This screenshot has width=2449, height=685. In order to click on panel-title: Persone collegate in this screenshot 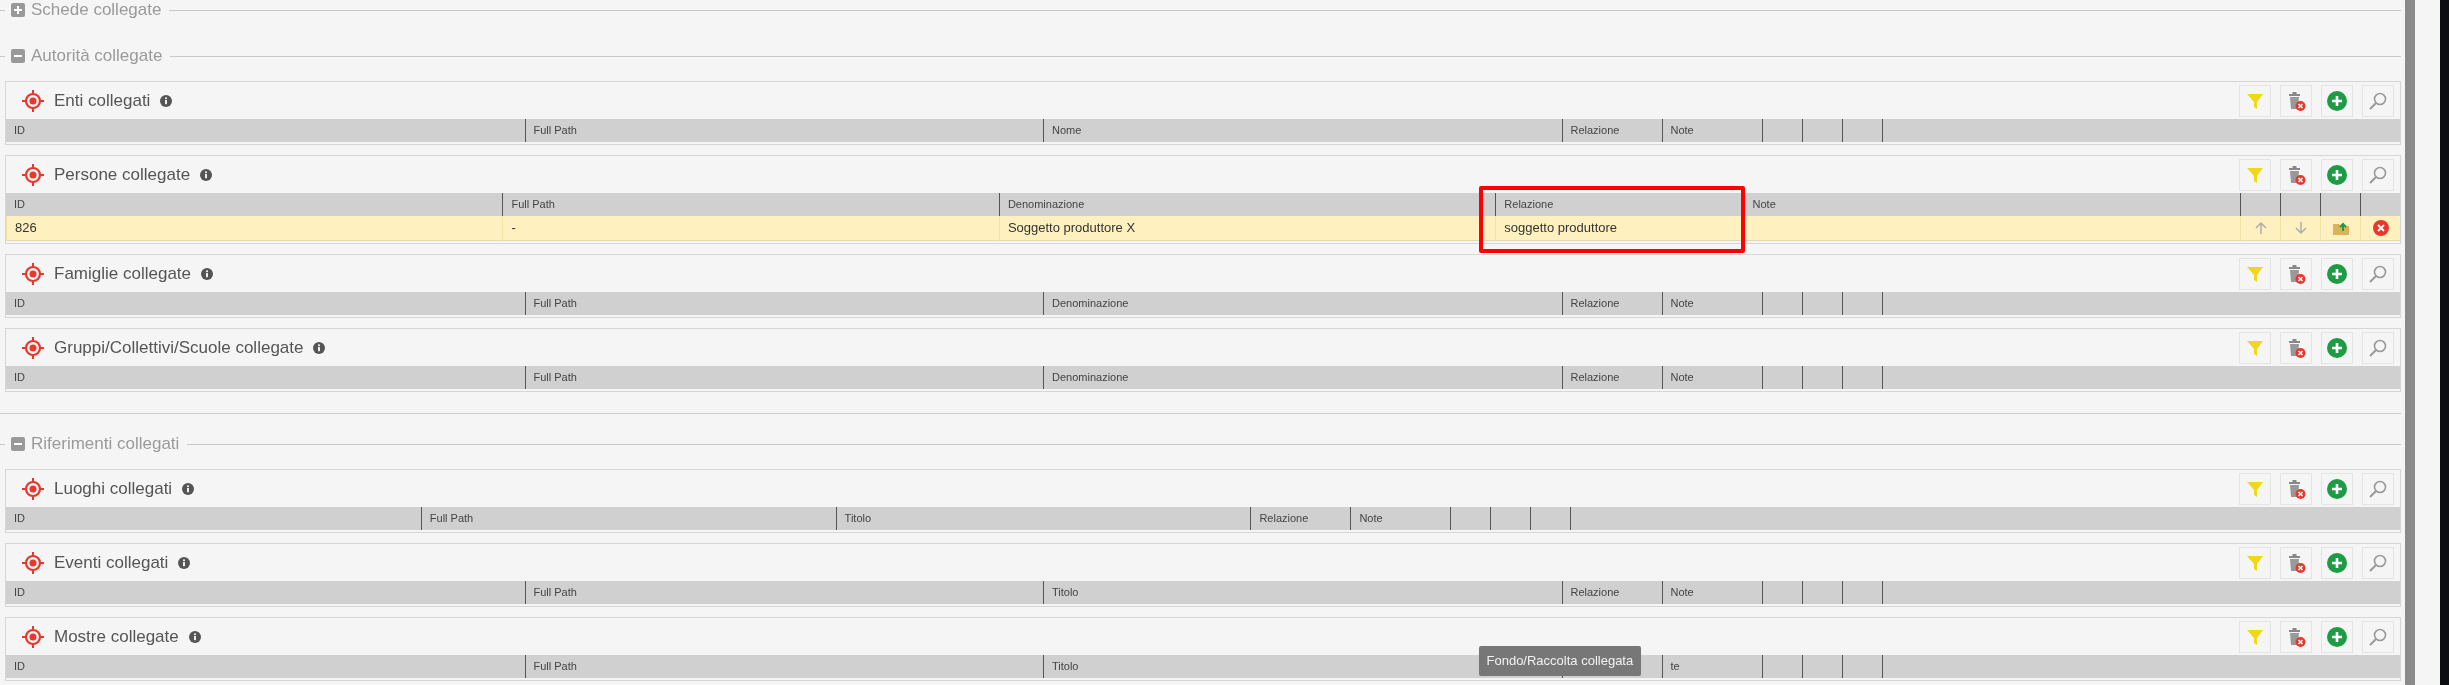, I will do `click(122, 174)`.